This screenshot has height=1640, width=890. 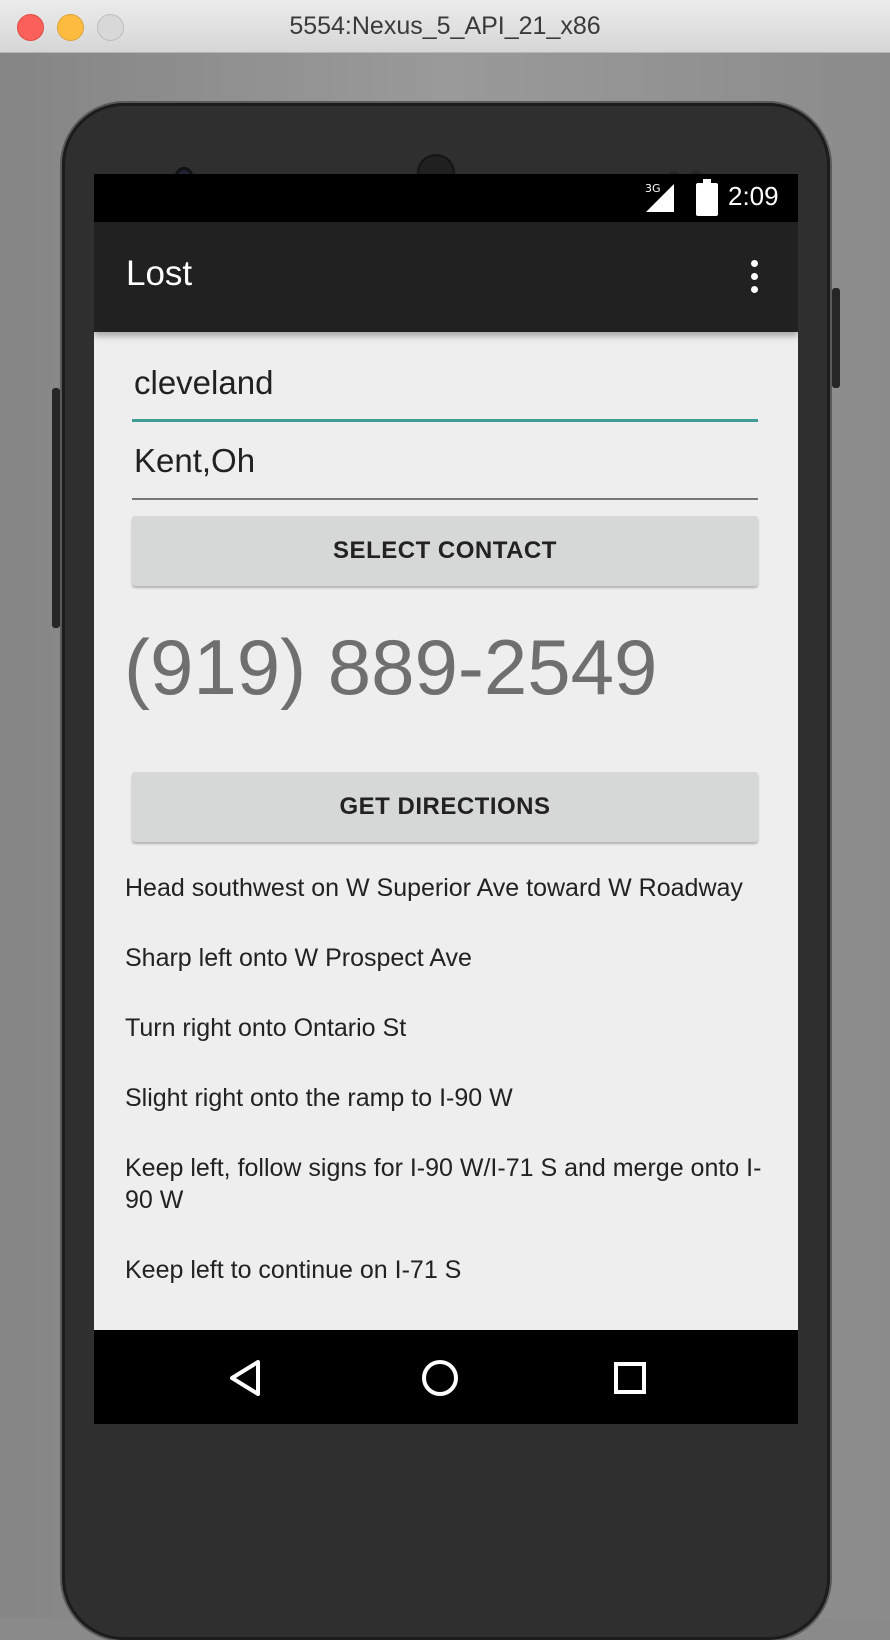 I want to click on select-contact-button: SELECT CONTACT, so click(x=445, y=551).